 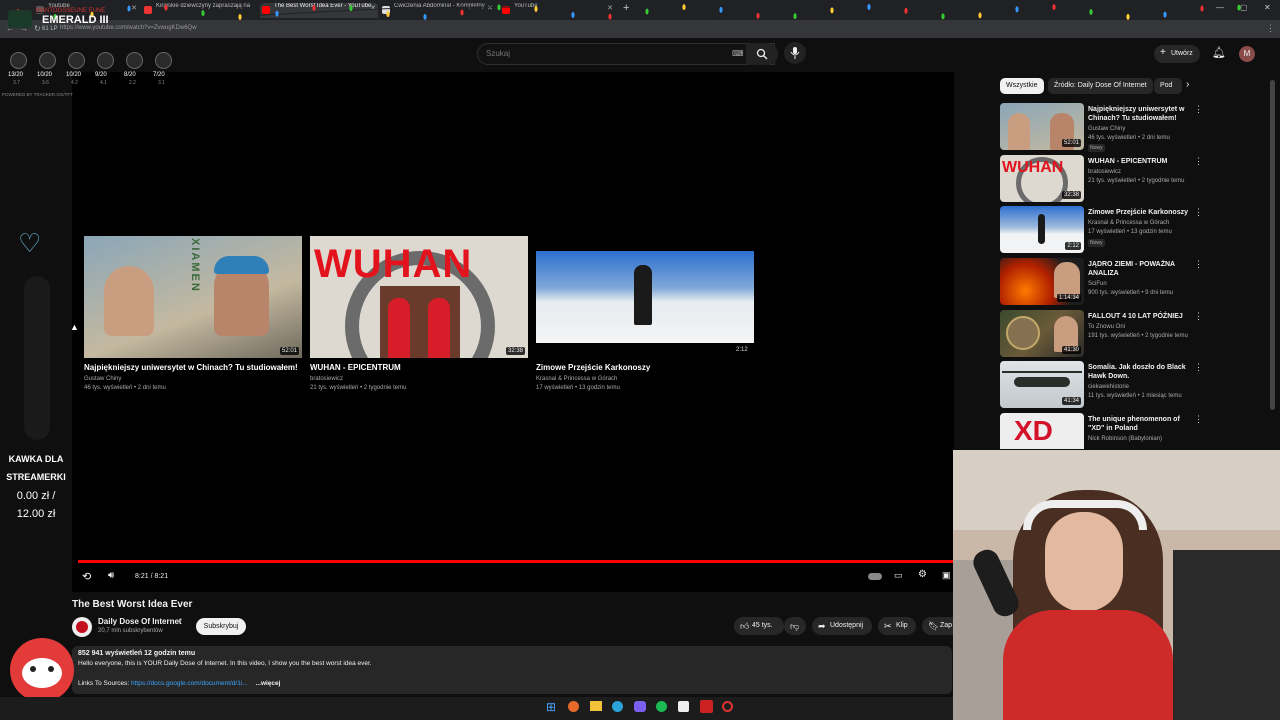 I want to click on browser-tab: Ćwiczenia Abdominal - Kompletny ✕, so click(x=437, y=10).